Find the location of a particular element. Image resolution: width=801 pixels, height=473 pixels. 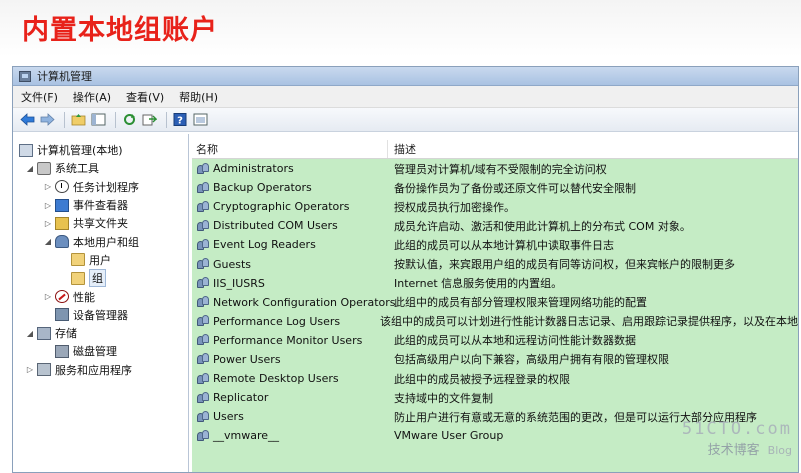

tree-label: 事件查看器 is located at coordinates (100, 206).